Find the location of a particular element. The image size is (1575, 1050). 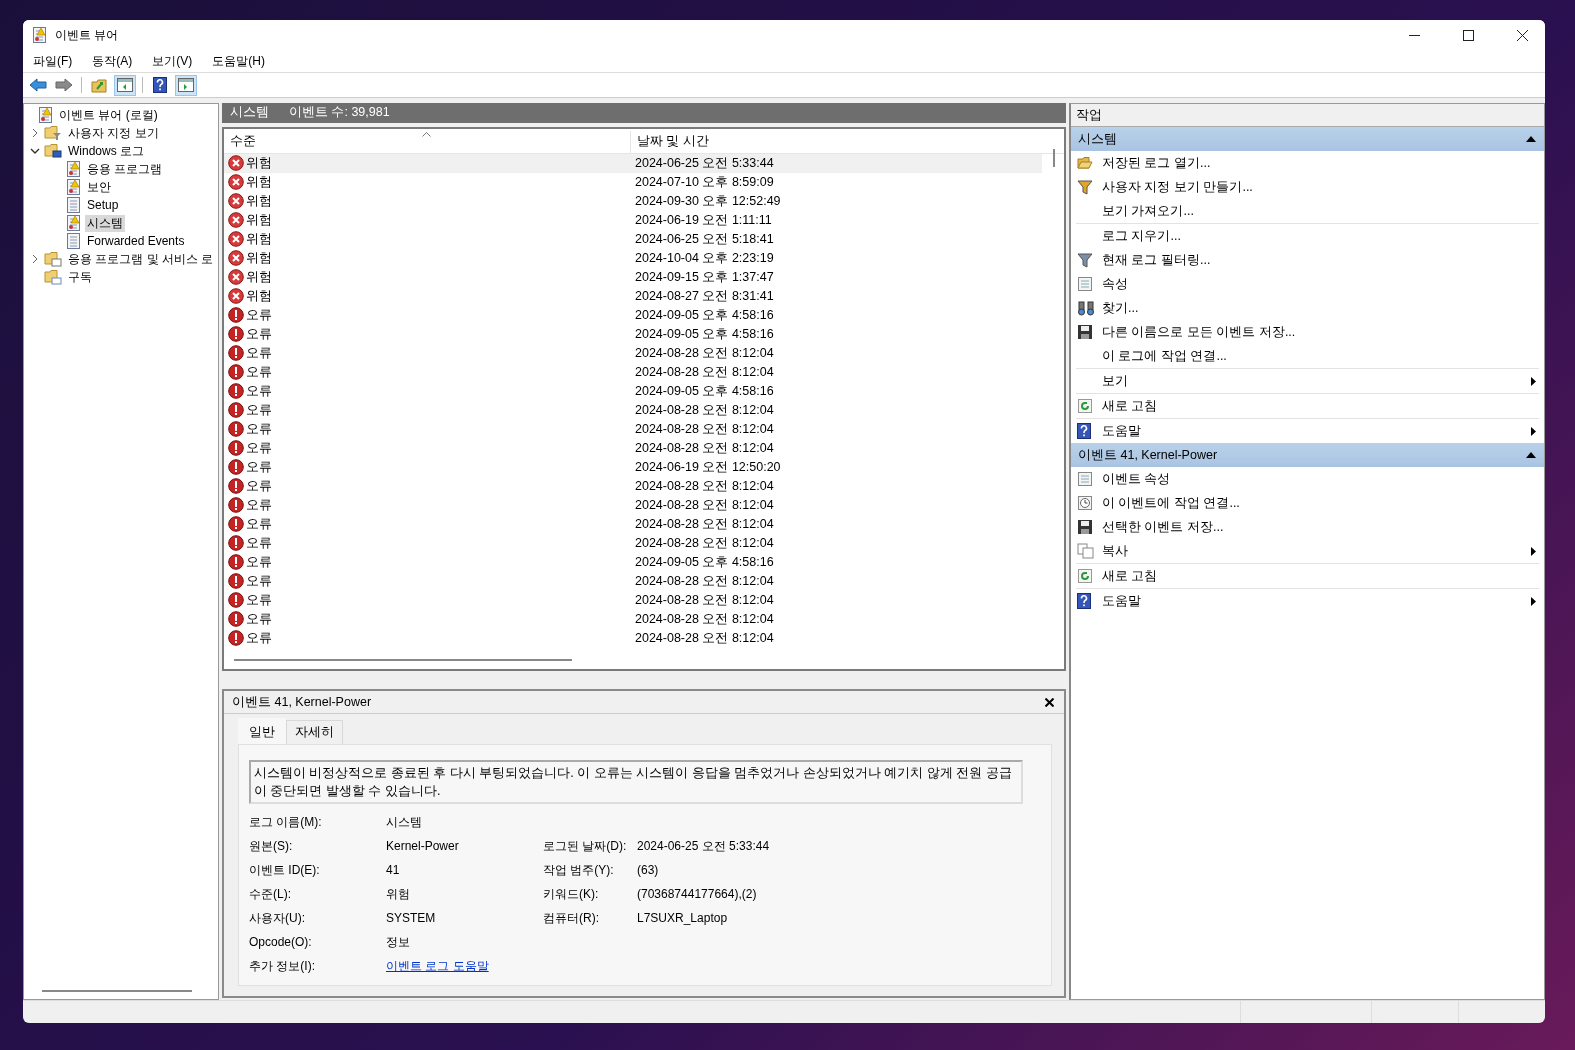

tree-item: Forwarded Events is located at coordinates (136, 241).